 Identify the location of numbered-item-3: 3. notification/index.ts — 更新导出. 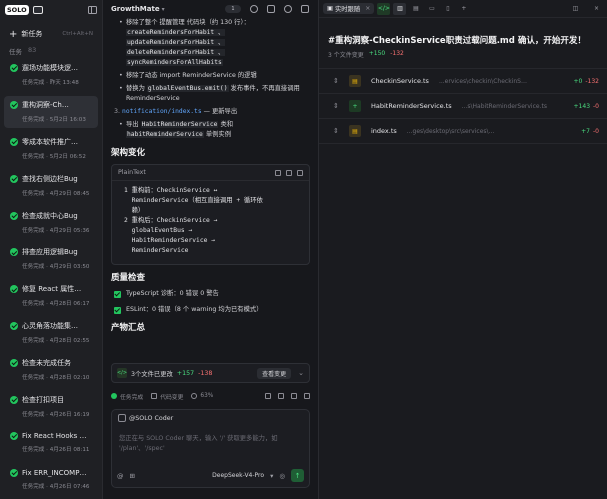
(212, 112).